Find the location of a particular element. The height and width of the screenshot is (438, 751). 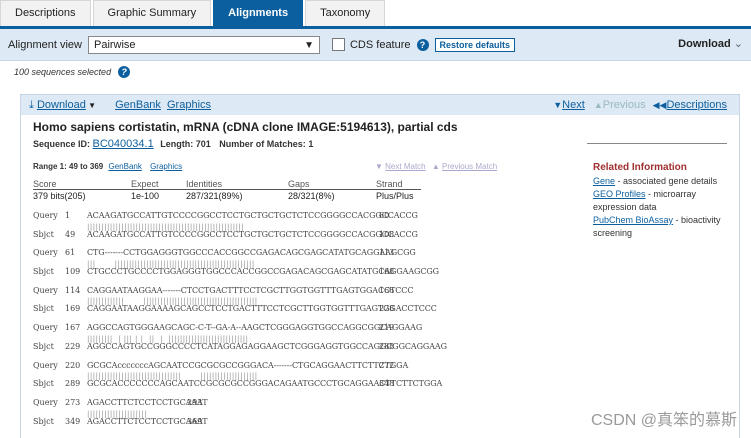

score-header: Score is located at coordinates (45, 184).